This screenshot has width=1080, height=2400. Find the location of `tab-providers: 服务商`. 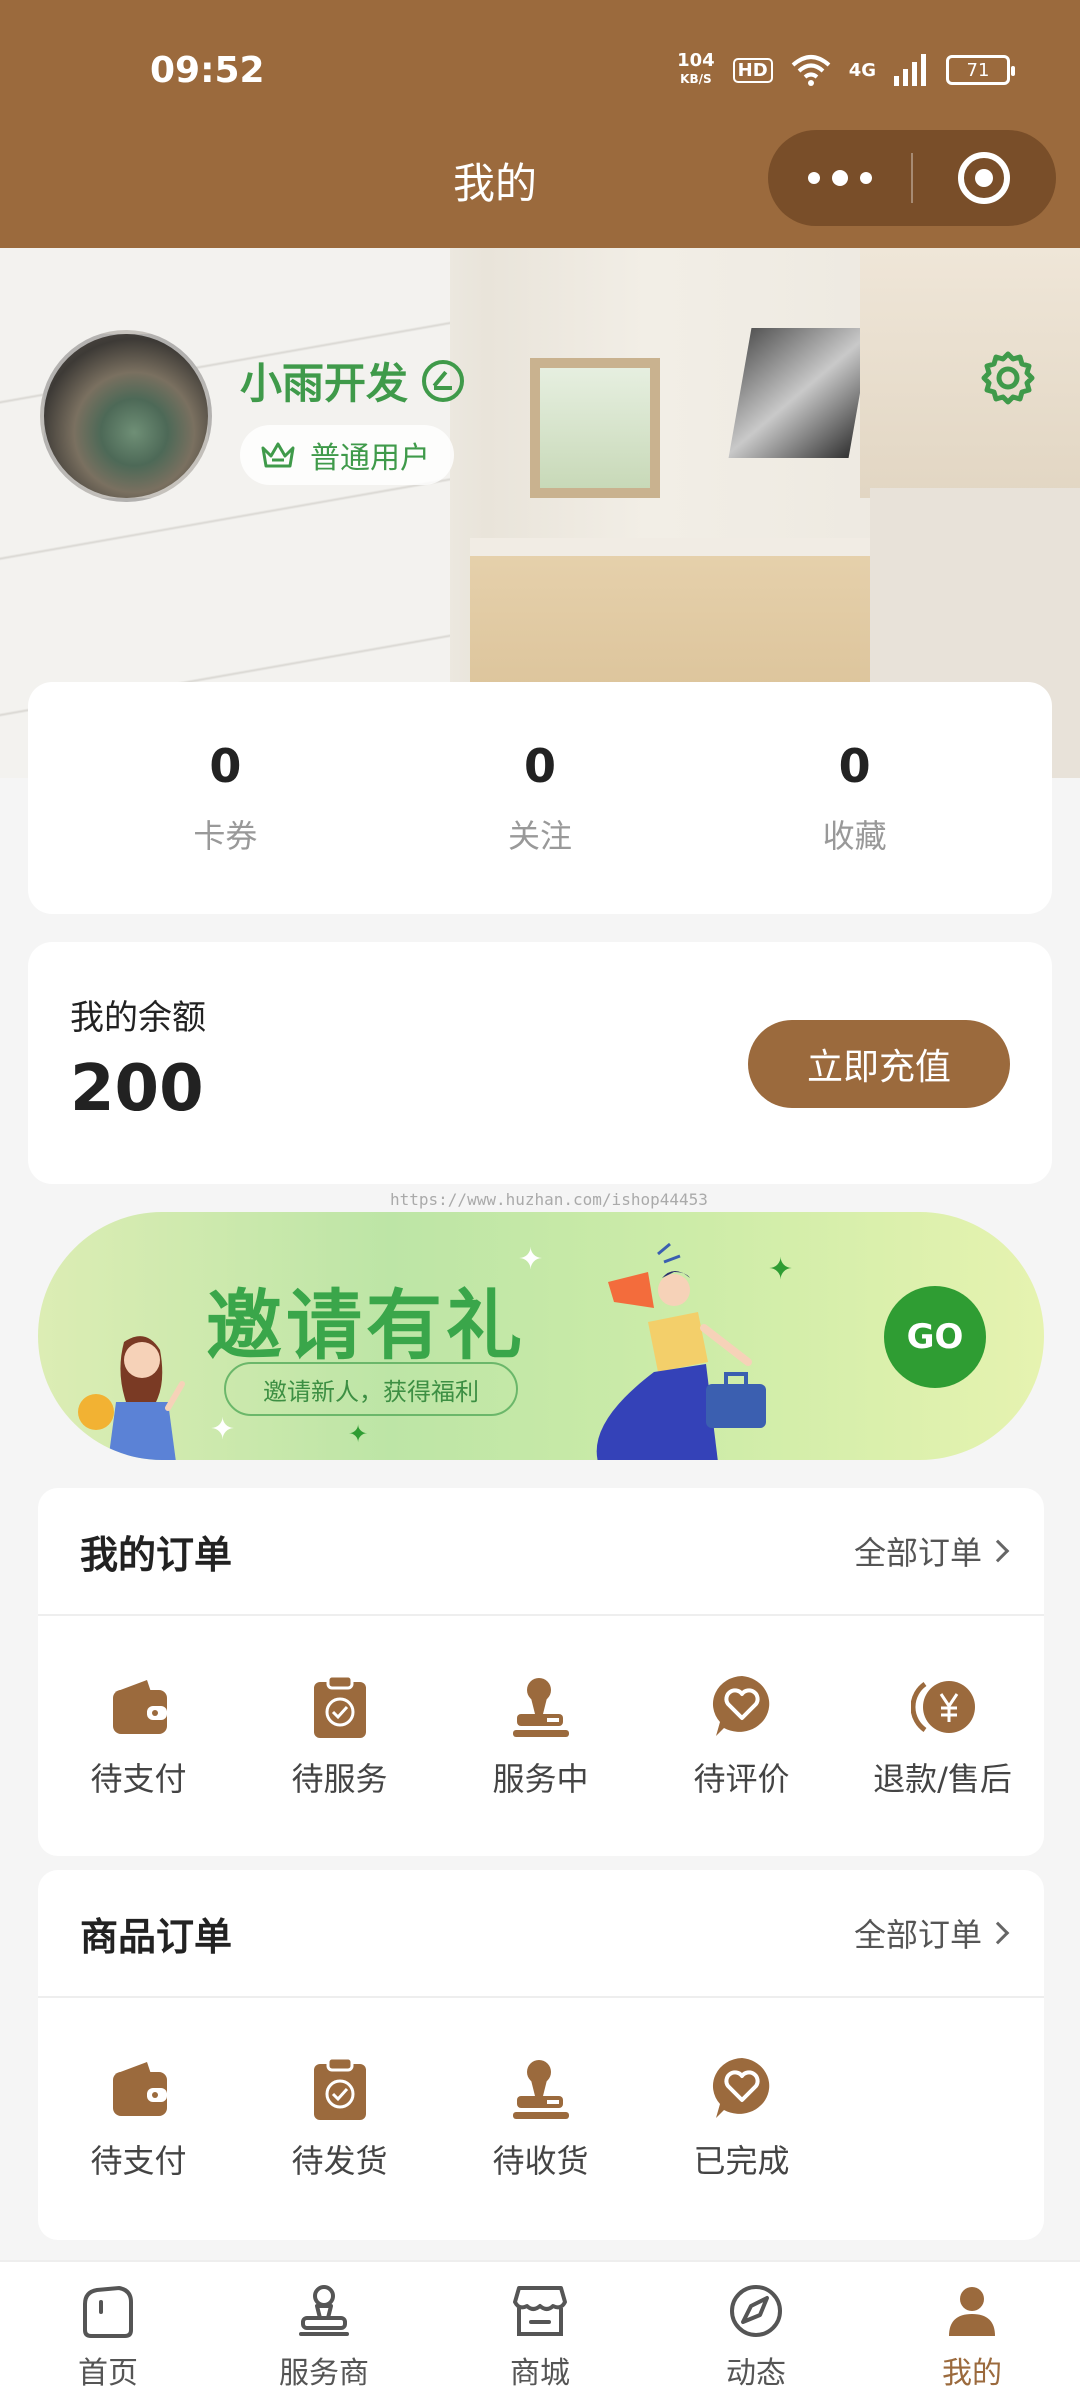

tab-providers: 服务商 is located at coordinates (324, 2331).